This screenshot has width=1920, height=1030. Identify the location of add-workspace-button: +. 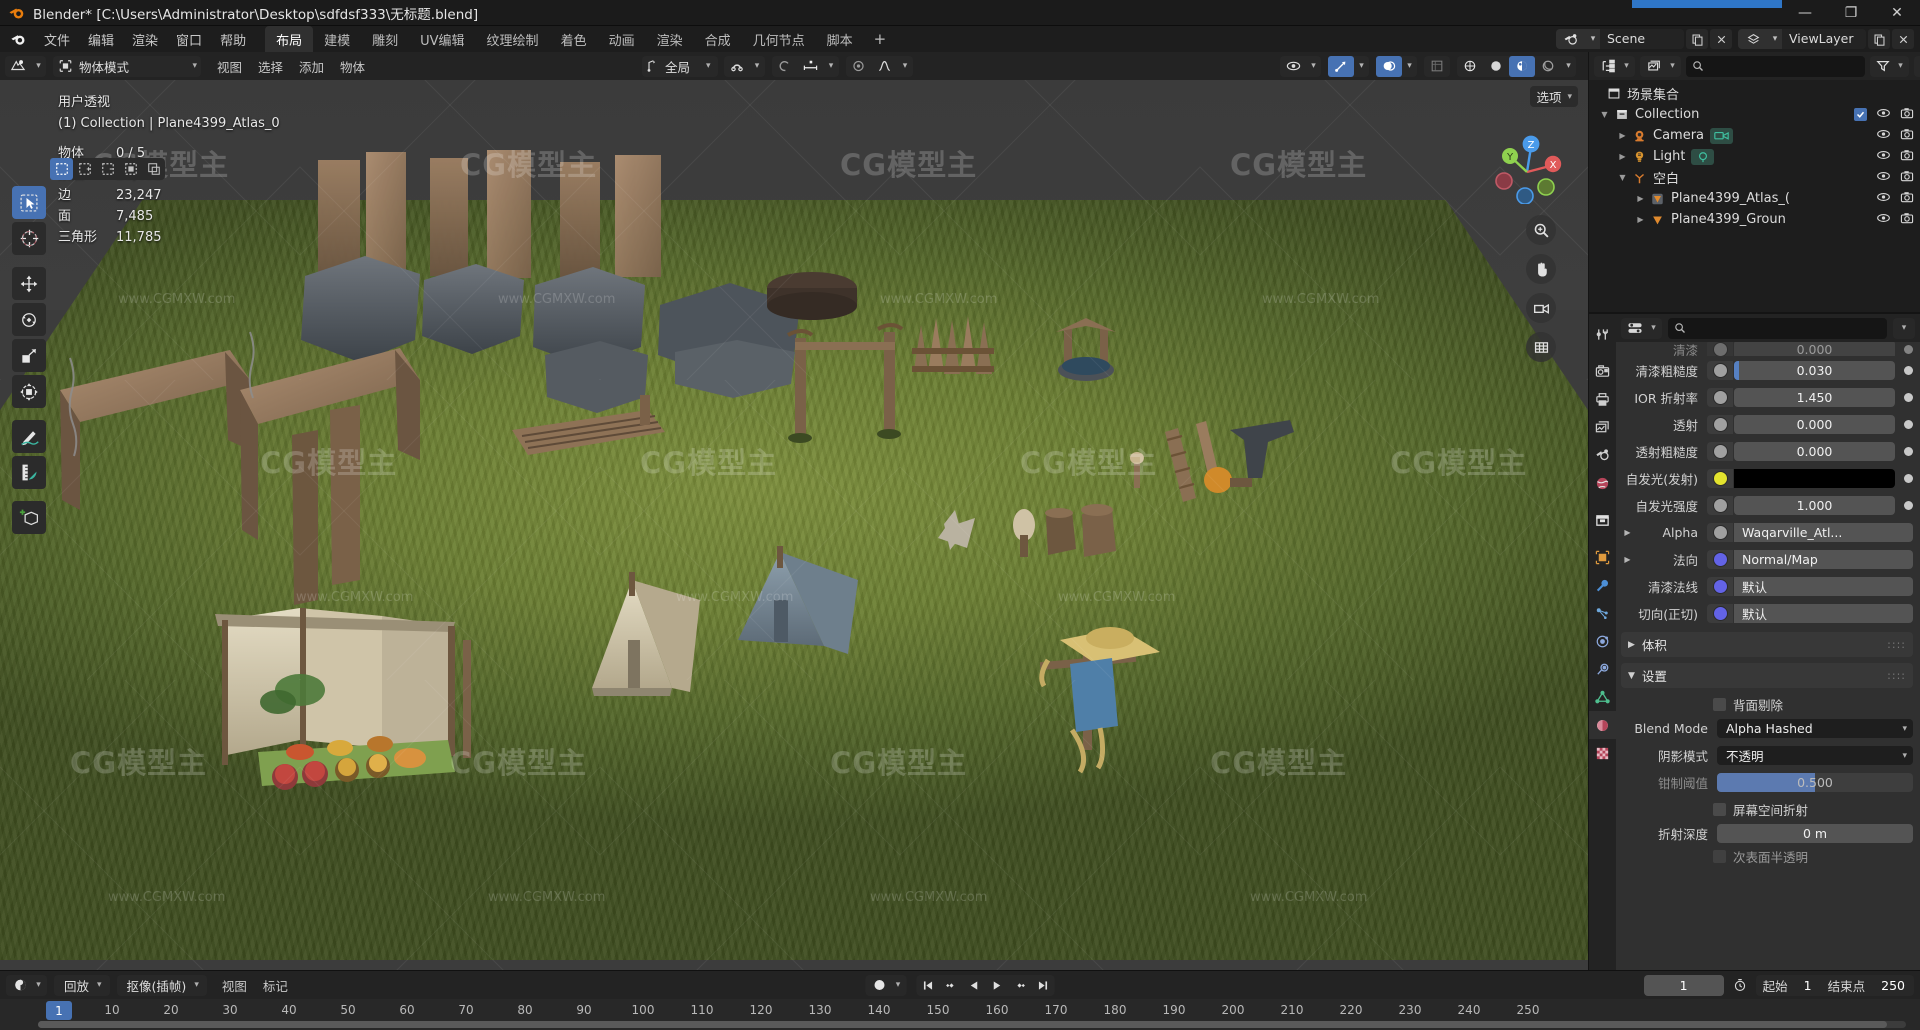
(880, 39).